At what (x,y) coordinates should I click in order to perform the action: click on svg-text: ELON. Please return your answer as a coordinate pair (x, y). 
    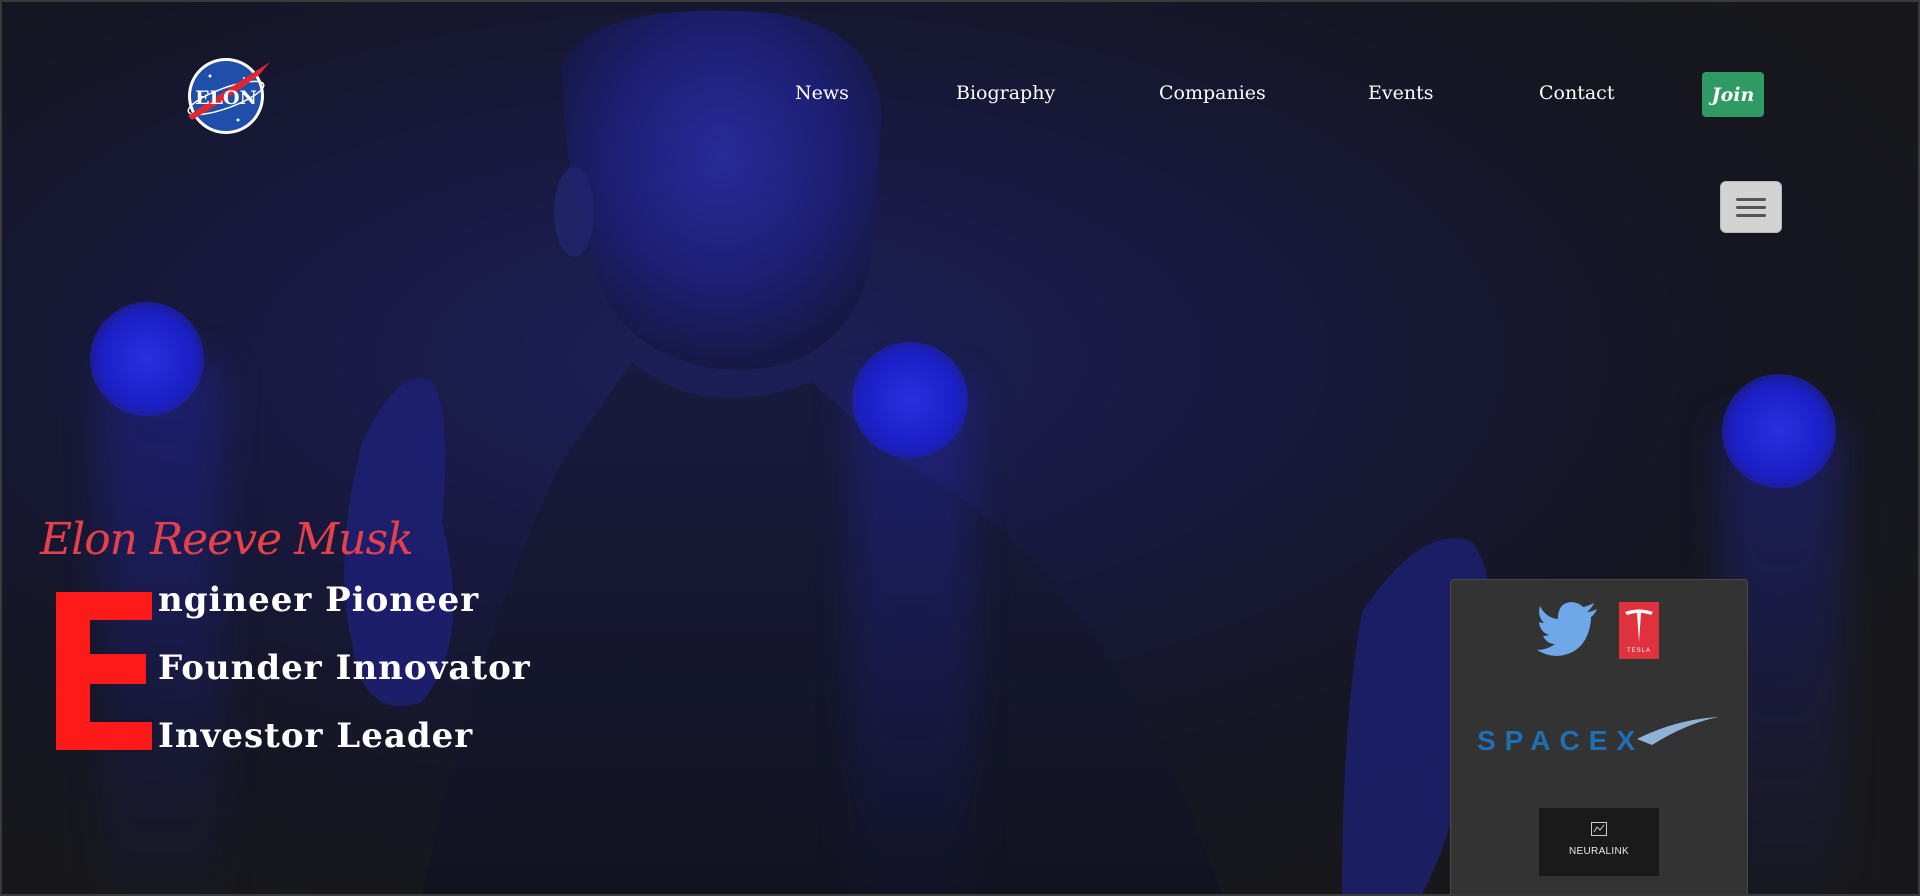
    Looking at the image, I should click on (226, 98).